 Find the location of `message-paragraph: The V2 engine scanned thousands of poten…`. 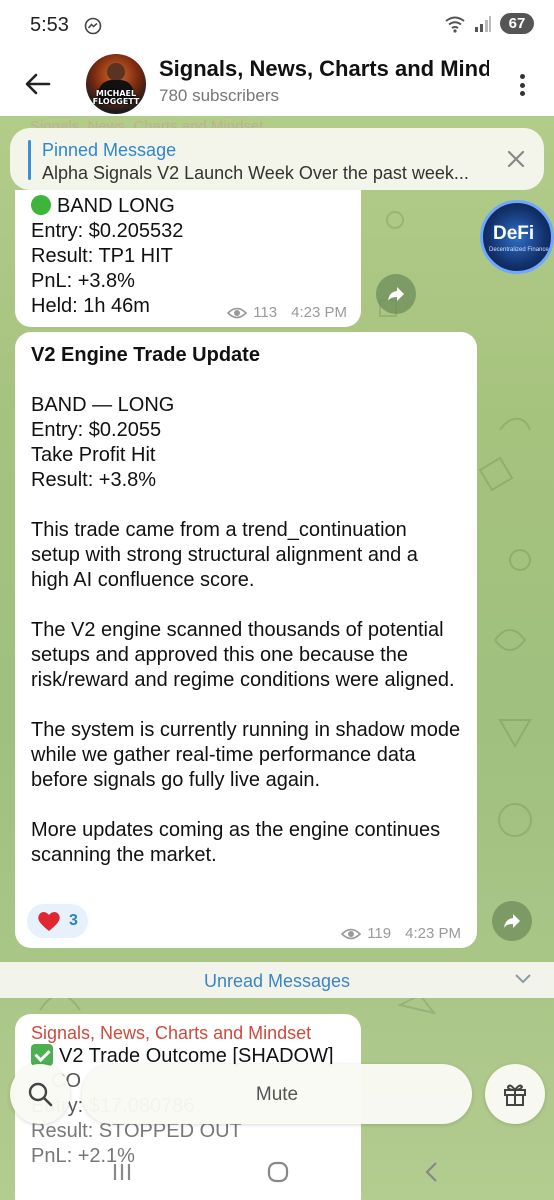

message-paragraph: The V2 engine scanned thousands of poten… is located at coordinates (243, 655).